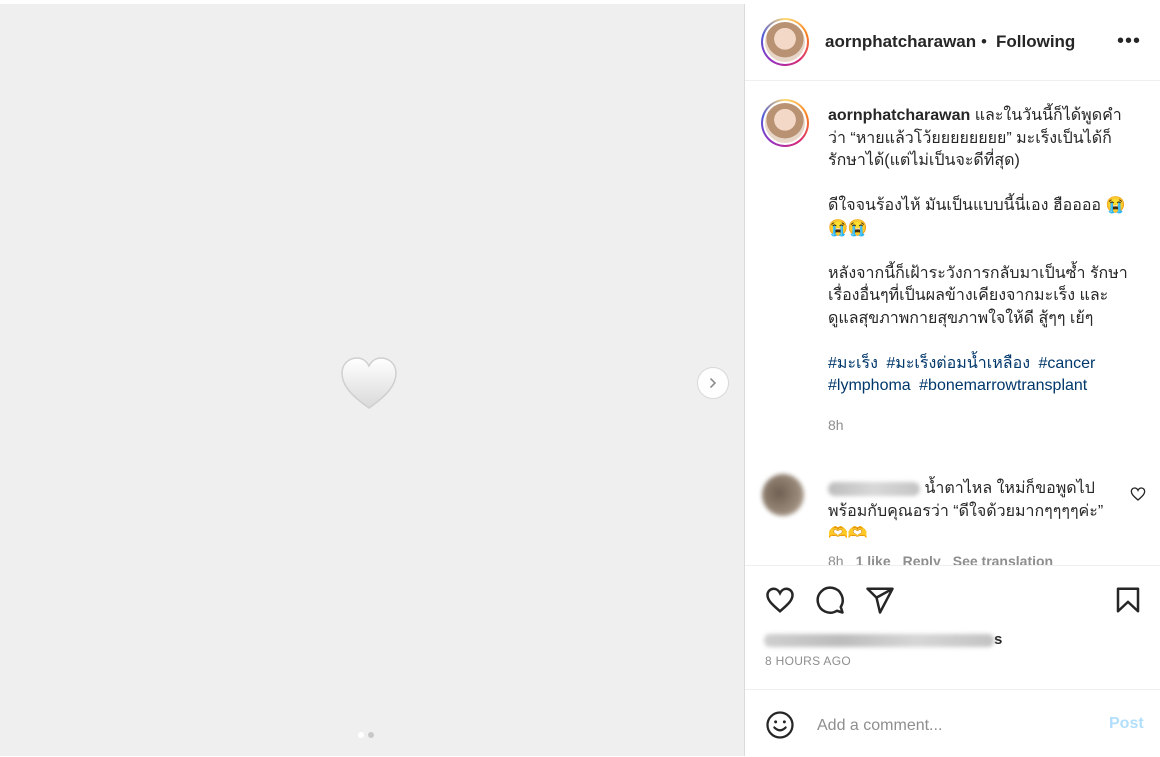 This screenshot has width=1160, height=757. I want to click on post-comment-button: Post, so click(1126, 724).